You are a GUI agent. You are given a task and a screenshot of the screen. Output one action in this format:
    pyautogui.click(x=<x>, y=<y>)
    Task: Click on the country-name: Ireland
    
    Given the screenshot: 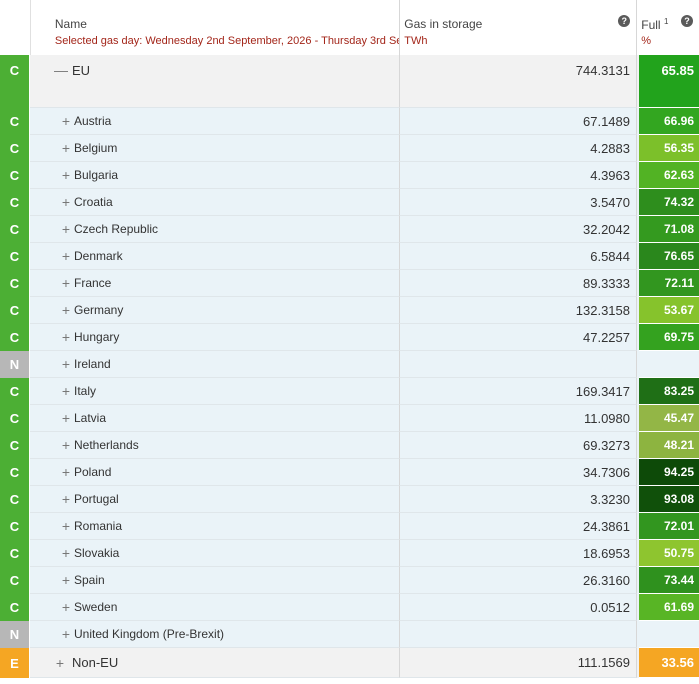 What is the action you would take?
    pyautogui.click(x=92, y=364)
    